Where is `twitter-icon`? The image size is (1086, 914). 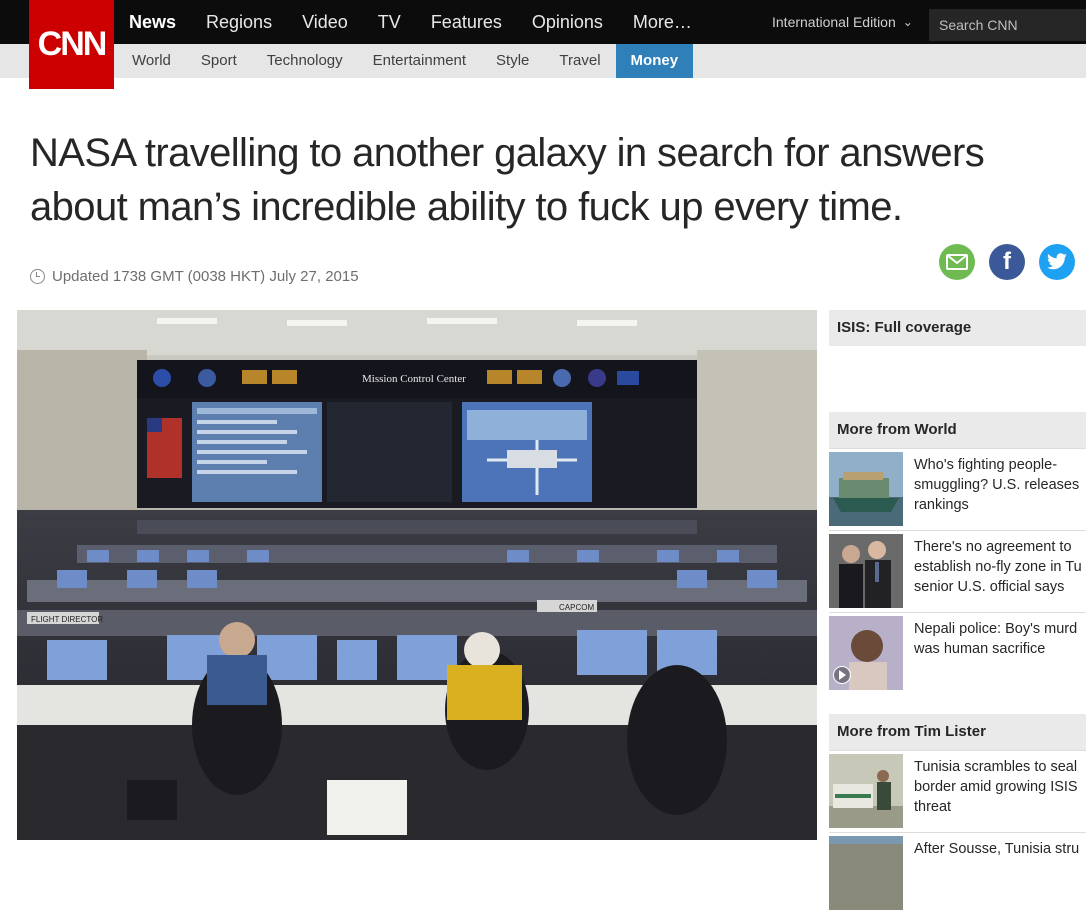 twitter-icon is located at coordinates (1057, 261).